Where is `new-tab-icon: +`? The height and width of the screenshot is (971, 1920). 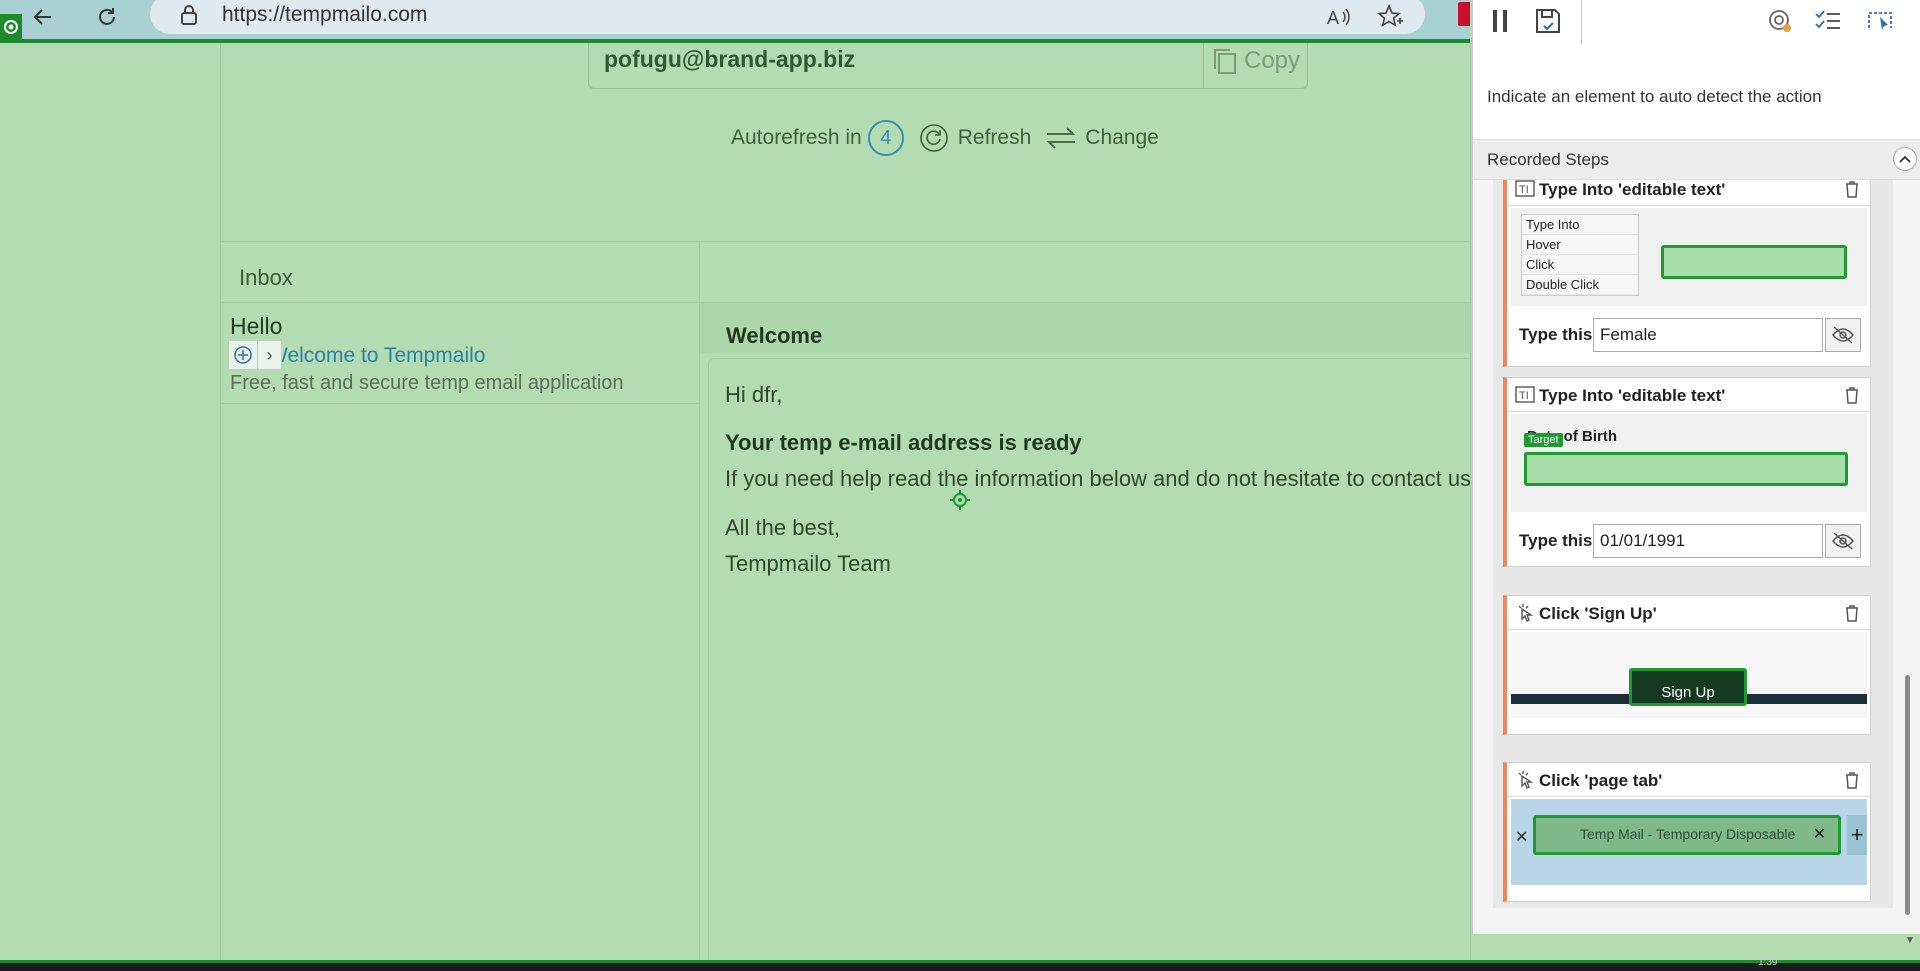 new-tab-icon: + is located at coordinates (1857, 835).